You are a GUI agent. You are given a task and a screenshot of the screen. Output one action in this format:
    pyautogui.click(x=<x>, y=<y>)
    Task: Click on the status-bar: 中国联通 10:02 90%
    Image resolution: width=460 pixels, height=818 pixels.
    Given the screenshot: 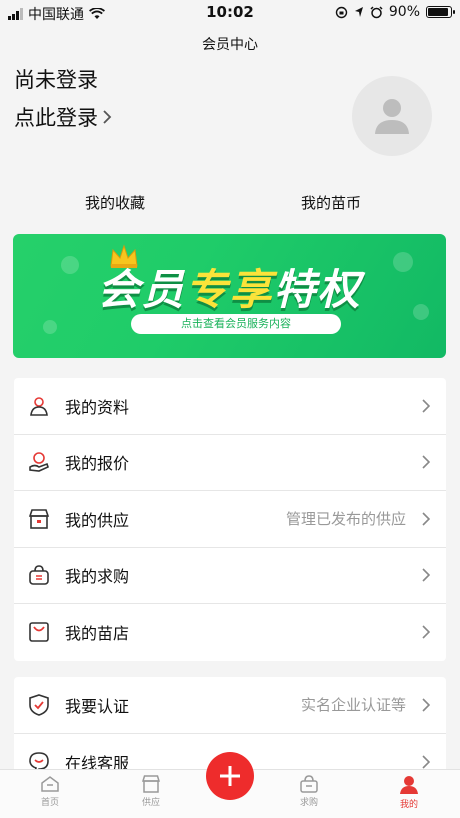 What is the action you would take?
    pyautogui.click(x=230, y=13)
    